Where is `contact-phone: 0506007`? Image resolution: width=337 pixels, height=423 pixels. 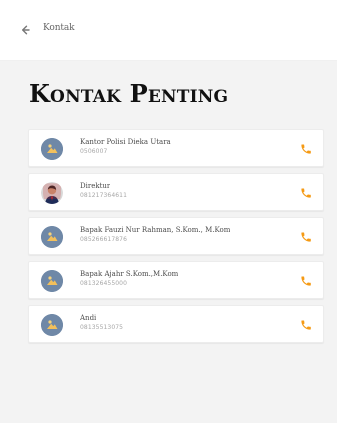 contact-phone: 0506007 is located at coordinates (94, 151).